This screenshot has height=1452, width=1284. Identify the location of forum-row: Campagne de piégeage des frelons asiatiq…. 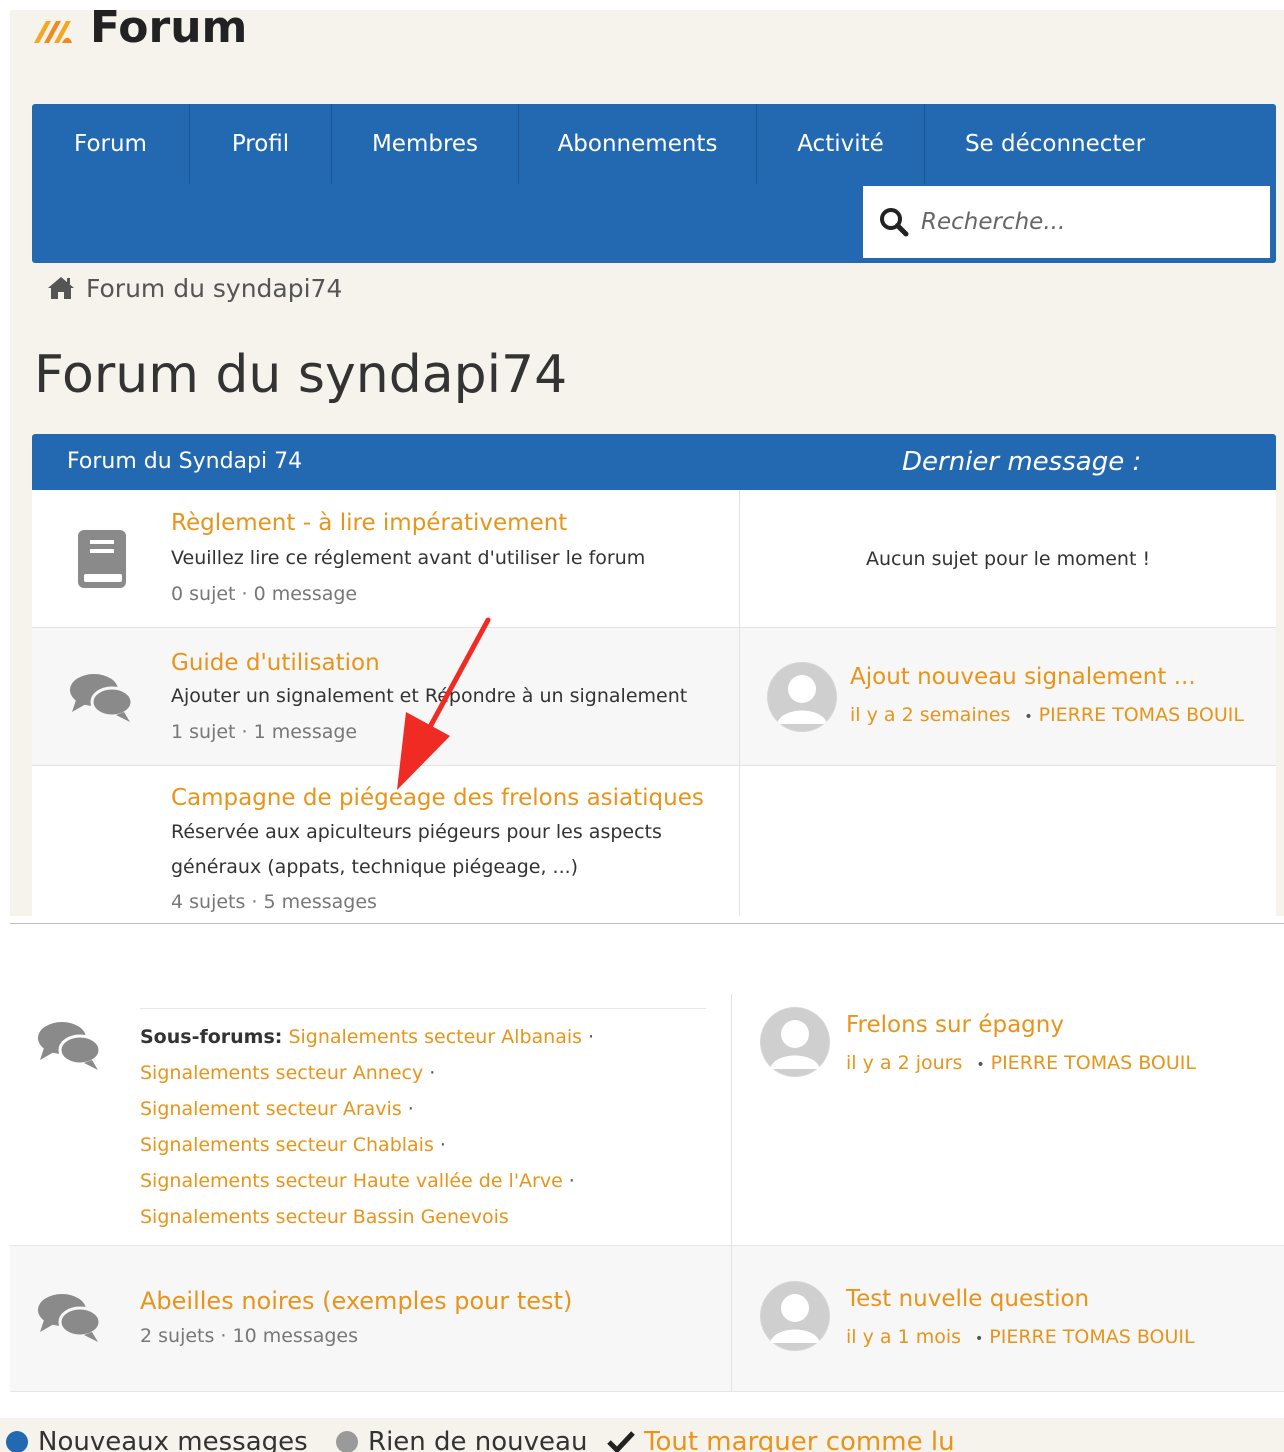
(654, 841).